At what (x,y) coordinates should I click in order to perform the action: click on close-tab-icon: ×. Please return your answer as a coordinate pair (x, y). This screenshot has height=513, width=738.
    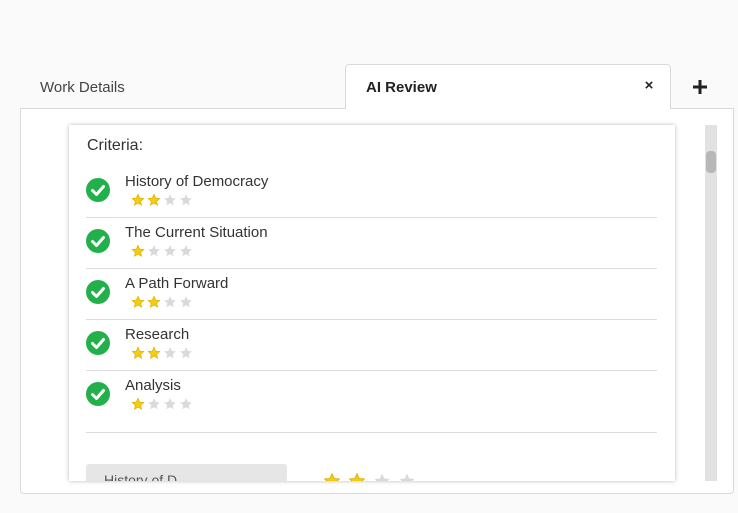
    Looking at the image, I should click on (649, 86).